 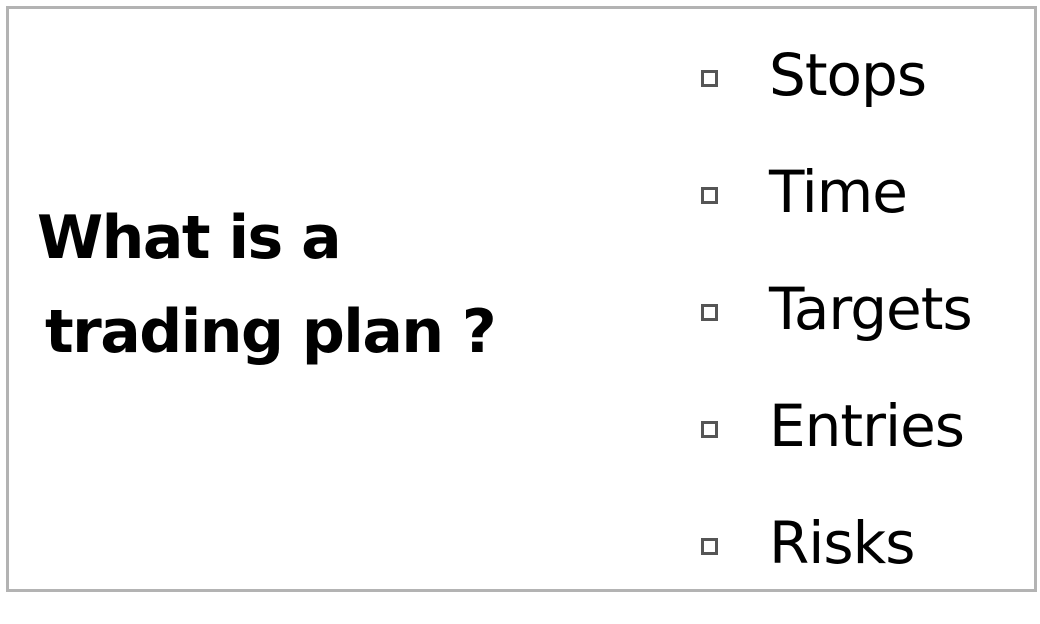 I want to click on bullet-label: Entries, so click(x=867, y=426).